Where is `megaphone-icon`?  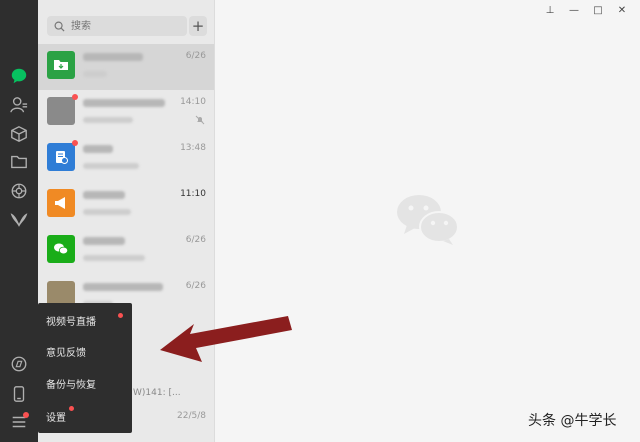 megaphone-icon is located at coordinates (60, 203).